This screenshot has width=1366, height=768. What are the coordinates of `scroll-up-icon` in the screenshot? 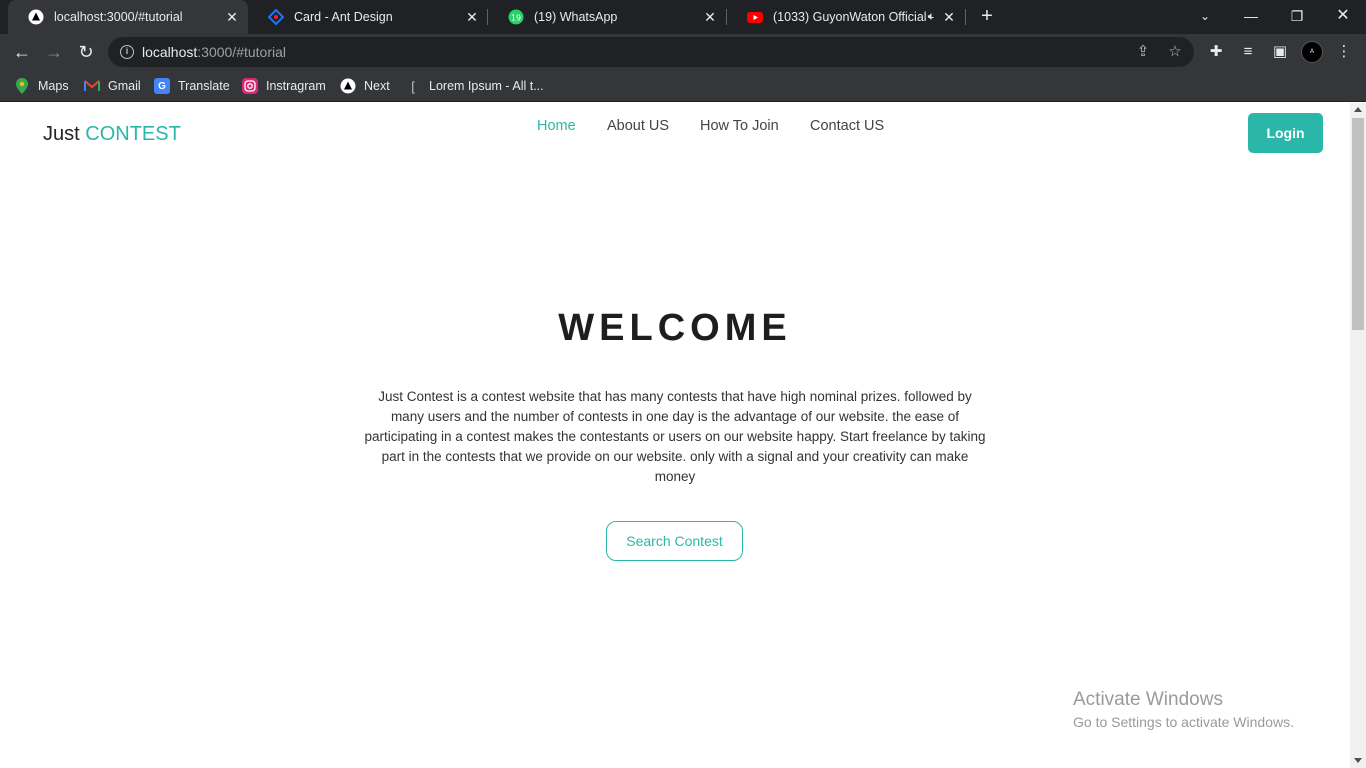 It's located at (1358, 109).